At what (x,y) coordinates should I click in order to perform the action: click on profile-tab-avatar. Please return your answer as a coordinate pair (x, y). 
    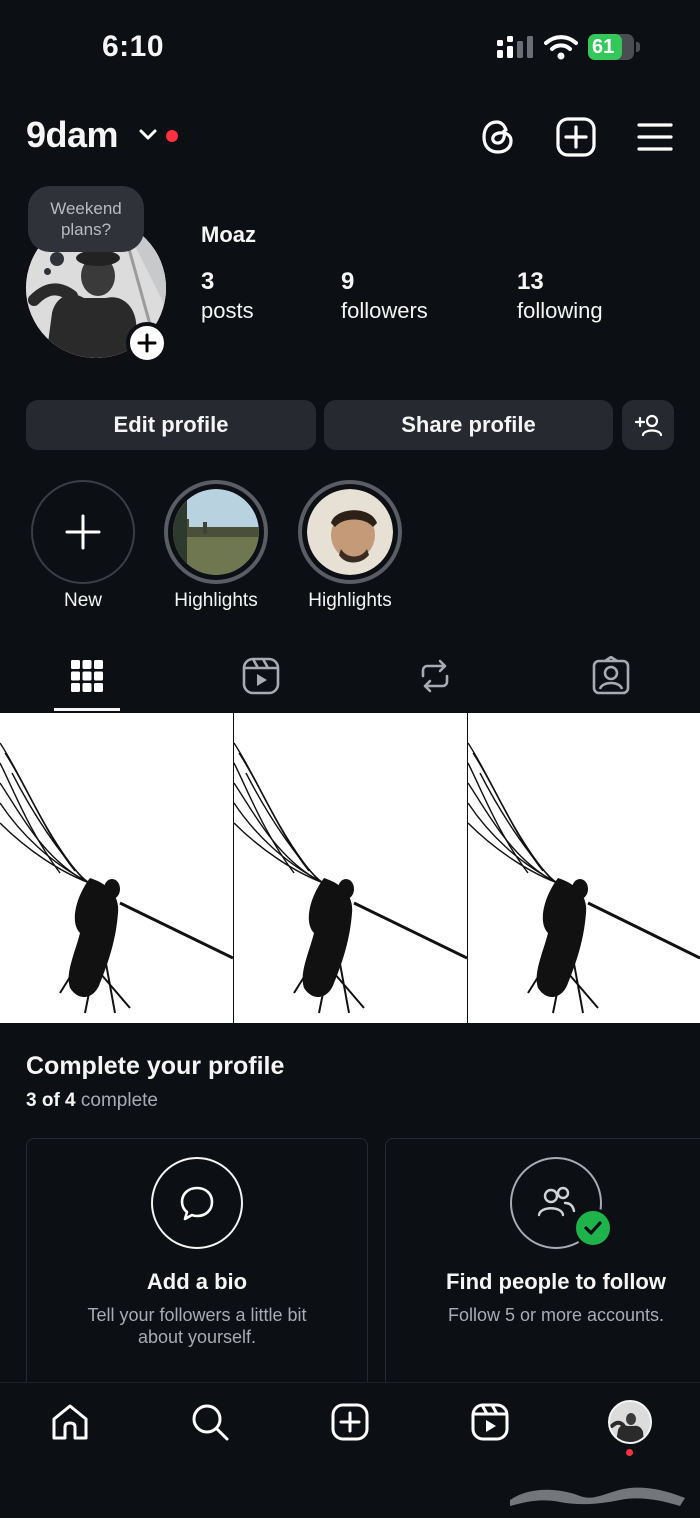
    Looking at the image, I should click on (630, 1422).